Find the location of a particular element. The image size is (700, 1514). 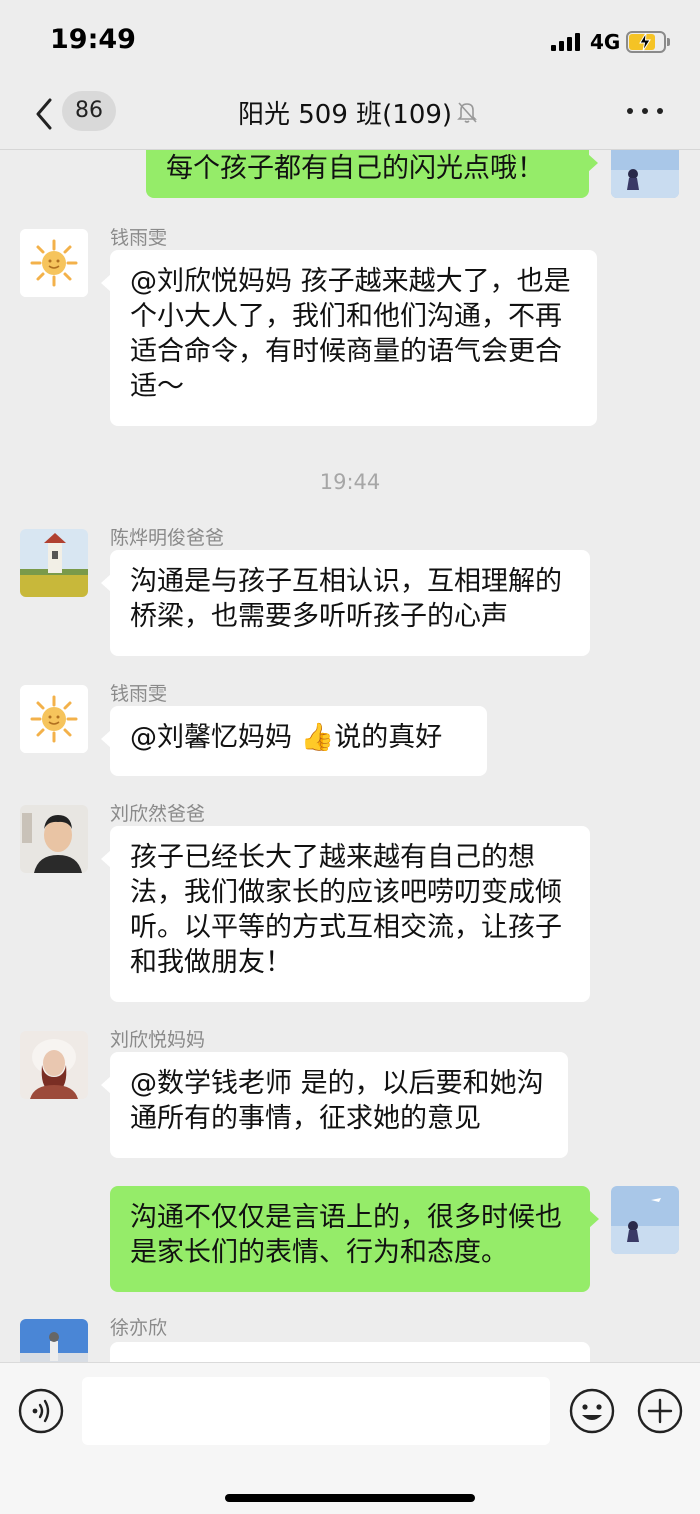

network-type: 4G is located at coordinates (605, 42).